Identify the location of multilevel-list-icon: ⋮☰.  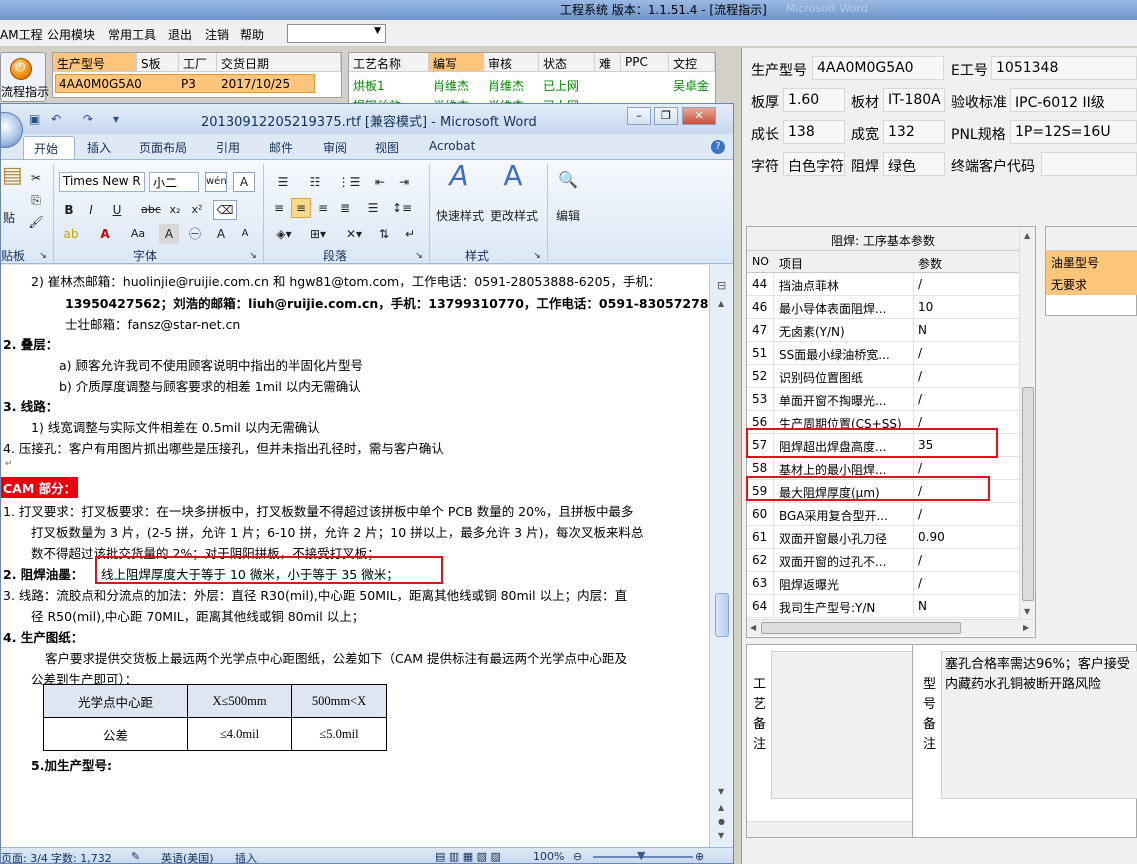
(349, 182).